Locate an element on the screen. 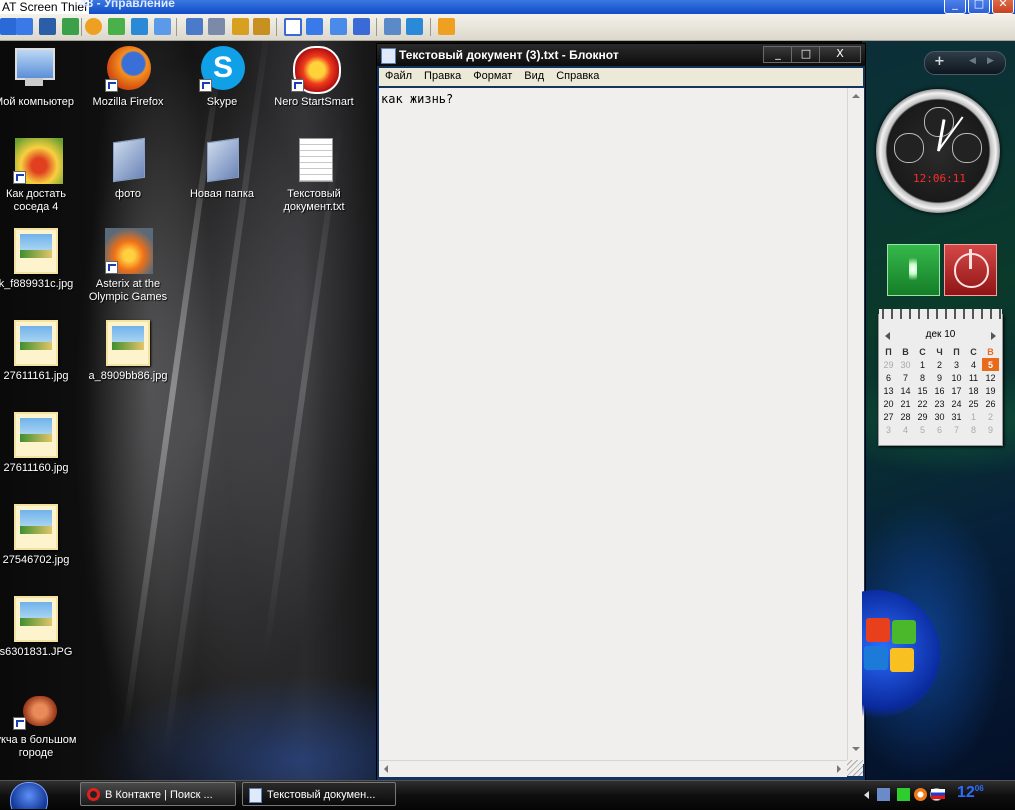 The height and width of the screenshot is (810, 1015). tray-clock: 1206 is located at coordinates (970, 793).